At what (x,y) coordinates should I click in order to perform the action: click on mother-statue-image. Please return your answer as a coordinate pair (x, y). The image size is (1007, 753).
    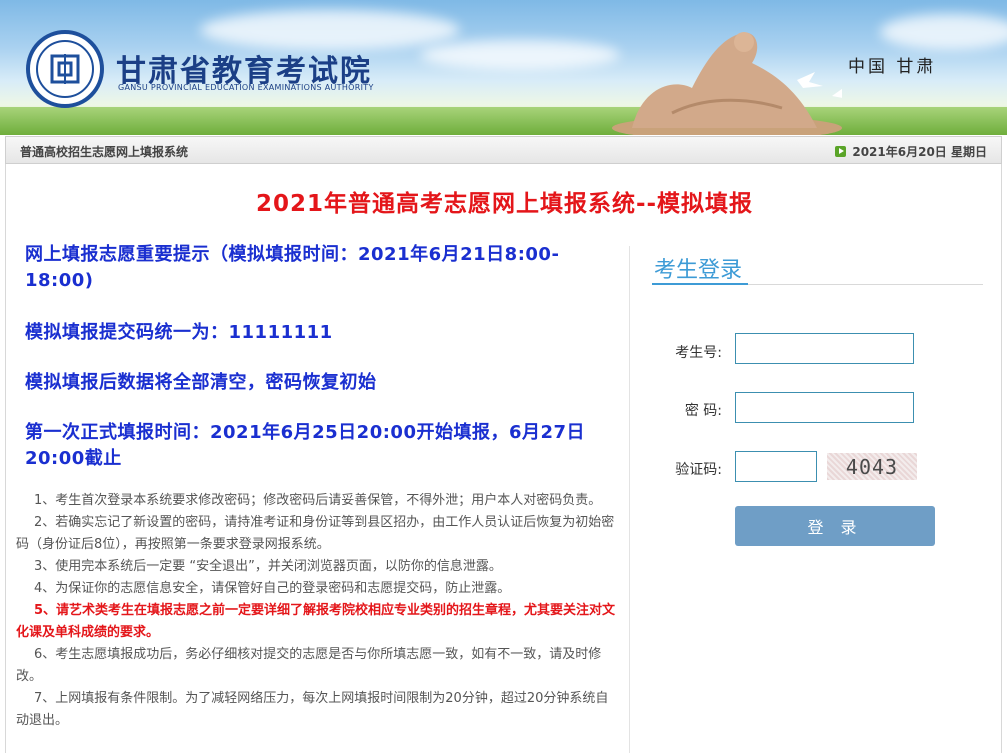
    Looking at the image, I should click on (727, 83).